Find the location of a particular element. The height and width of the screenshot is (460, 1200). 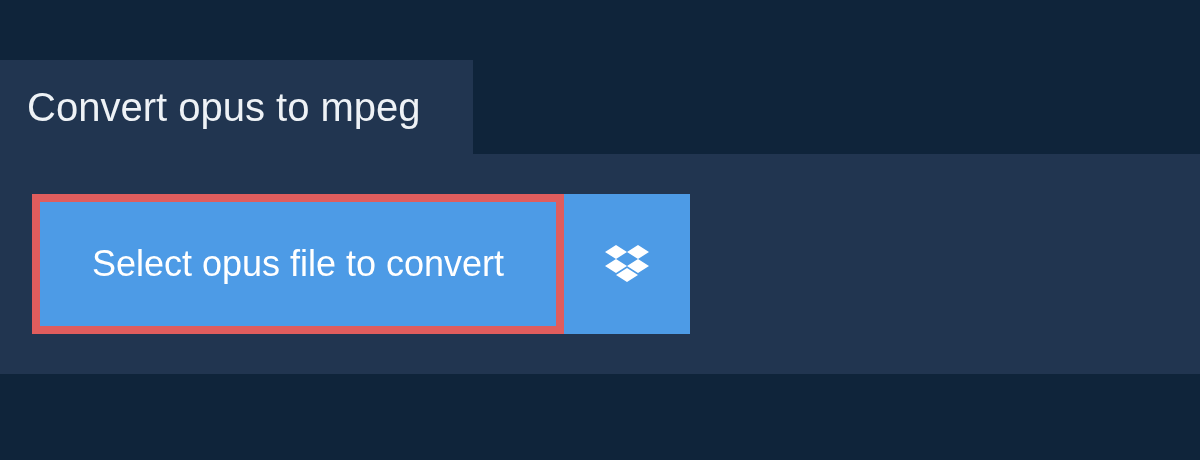

dropbox-icon is located at coordinates (627, 264).